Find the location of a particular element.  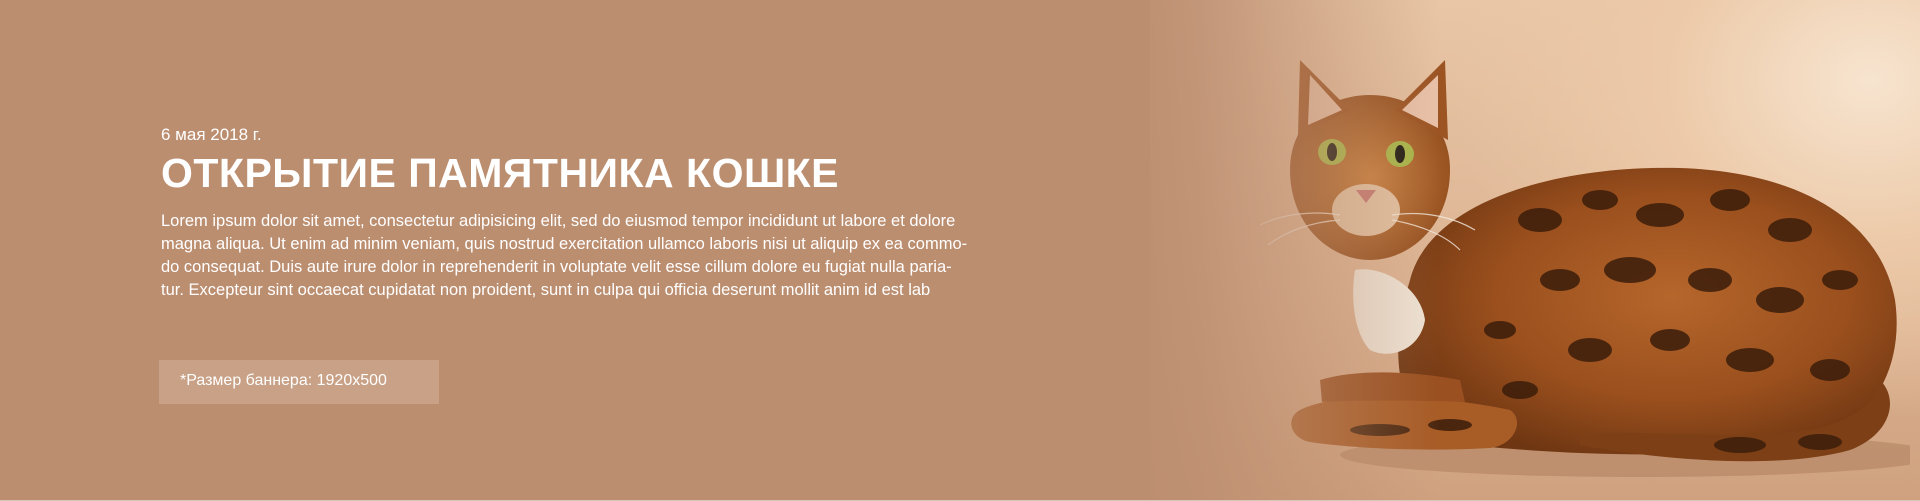

banner-size-badge: *Размер баннера: 1920x500 is located at coordinates (299, 382).